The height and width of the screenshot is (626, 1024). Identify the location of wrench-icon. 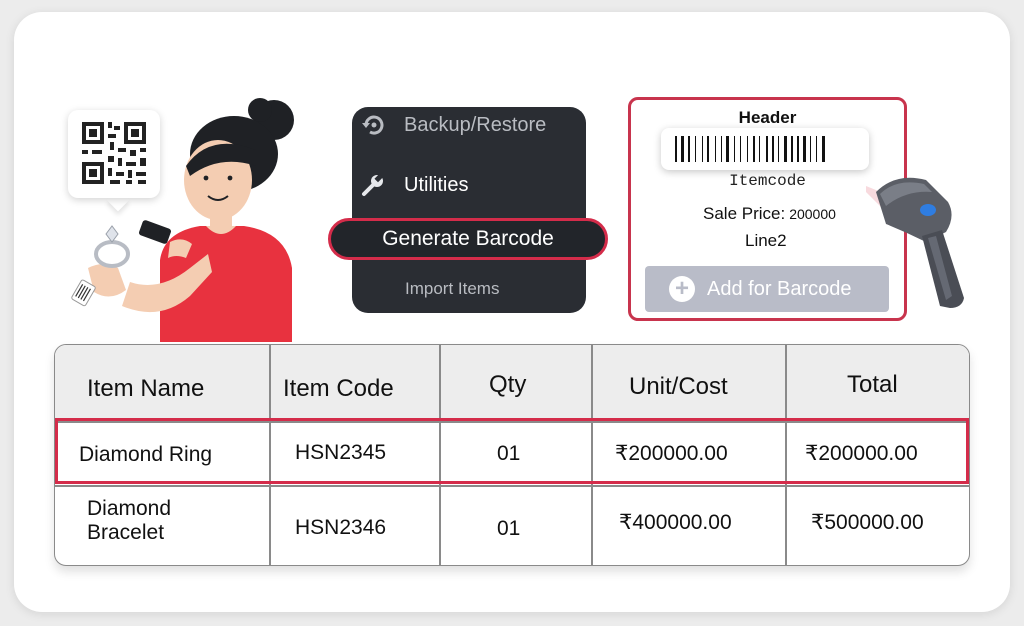
(372, 184).